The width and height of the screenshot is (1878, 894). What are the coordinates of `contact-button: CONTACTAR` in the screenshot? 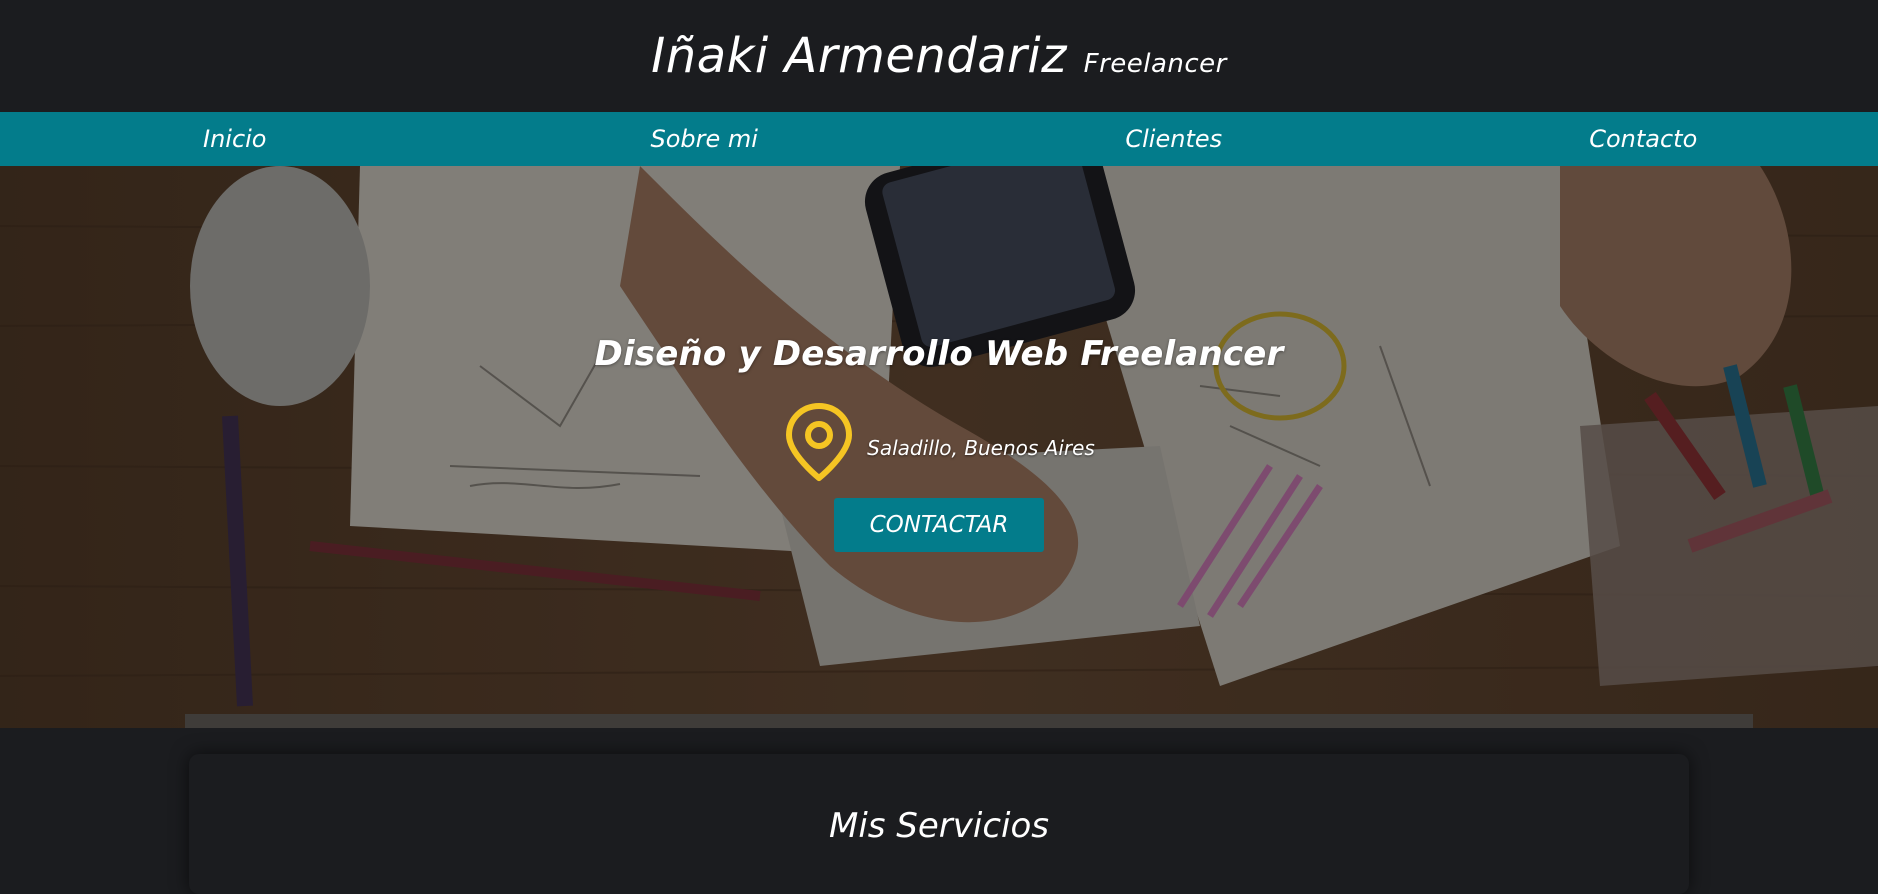 It's located at (939, 525).